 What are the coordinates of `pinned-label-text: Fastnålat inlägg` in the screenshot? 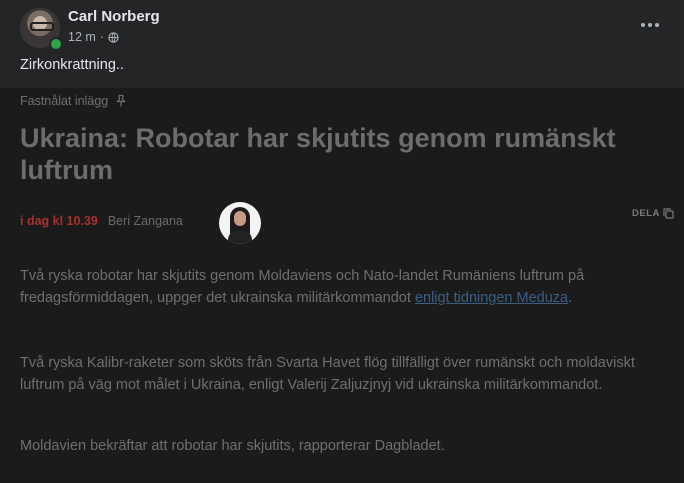 It's located at (64, 101).